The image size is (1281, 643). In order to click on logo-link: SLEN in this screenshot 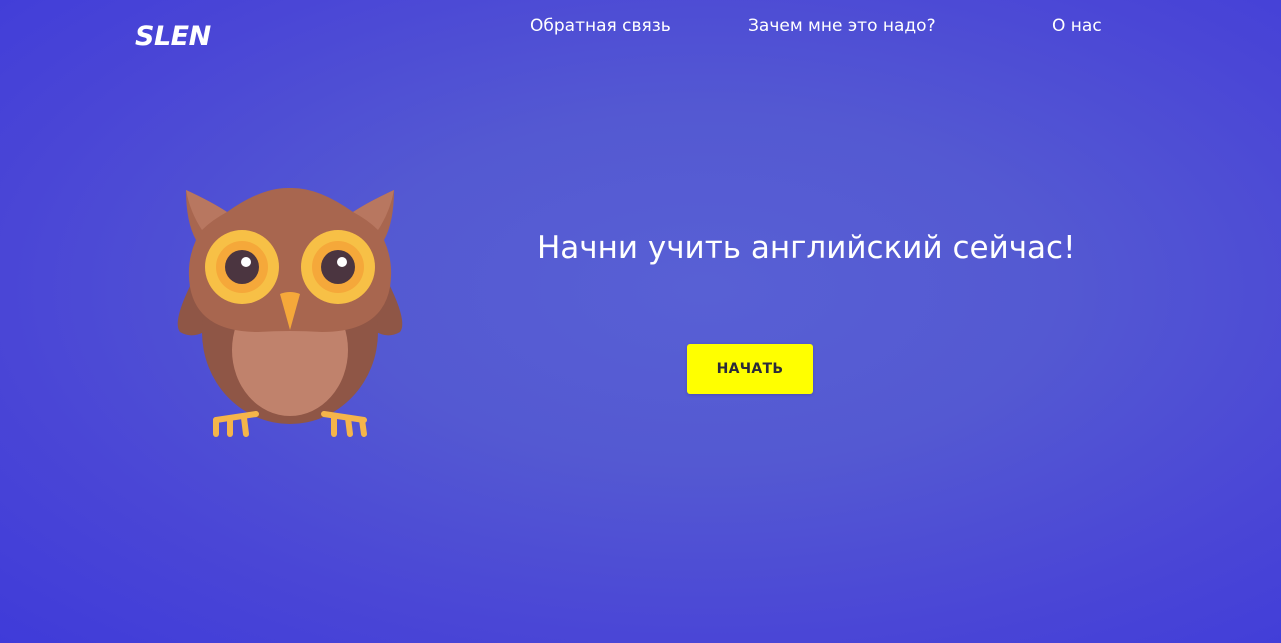, I will do `click(173, 37)`.